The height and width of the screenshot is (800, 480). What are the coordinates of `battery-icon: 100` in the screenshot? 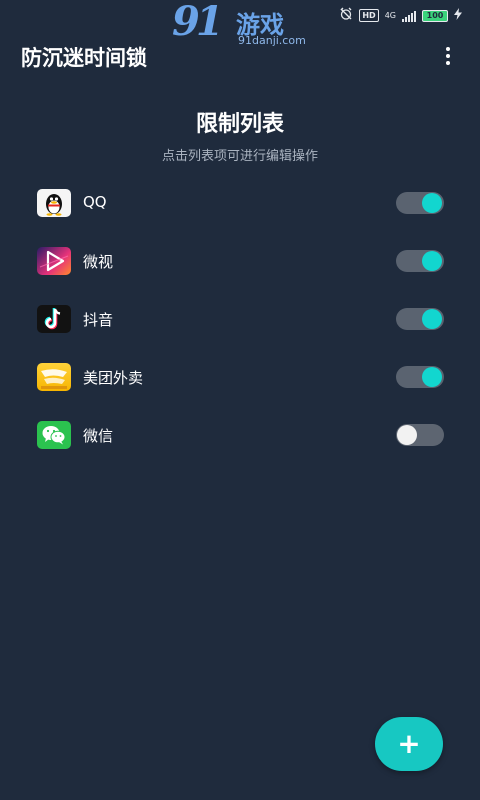 It's located at (435, 15).